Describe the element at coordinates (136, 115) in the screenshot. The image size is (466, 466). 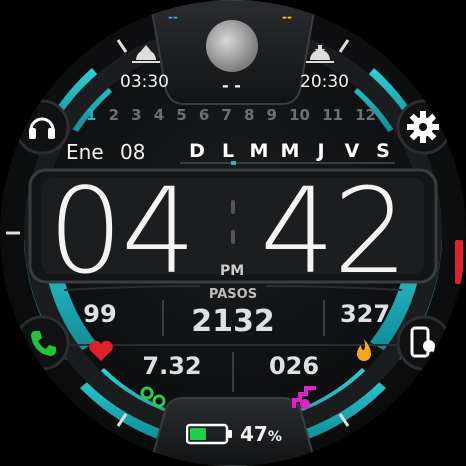
I see `month-3: 3` at that location.